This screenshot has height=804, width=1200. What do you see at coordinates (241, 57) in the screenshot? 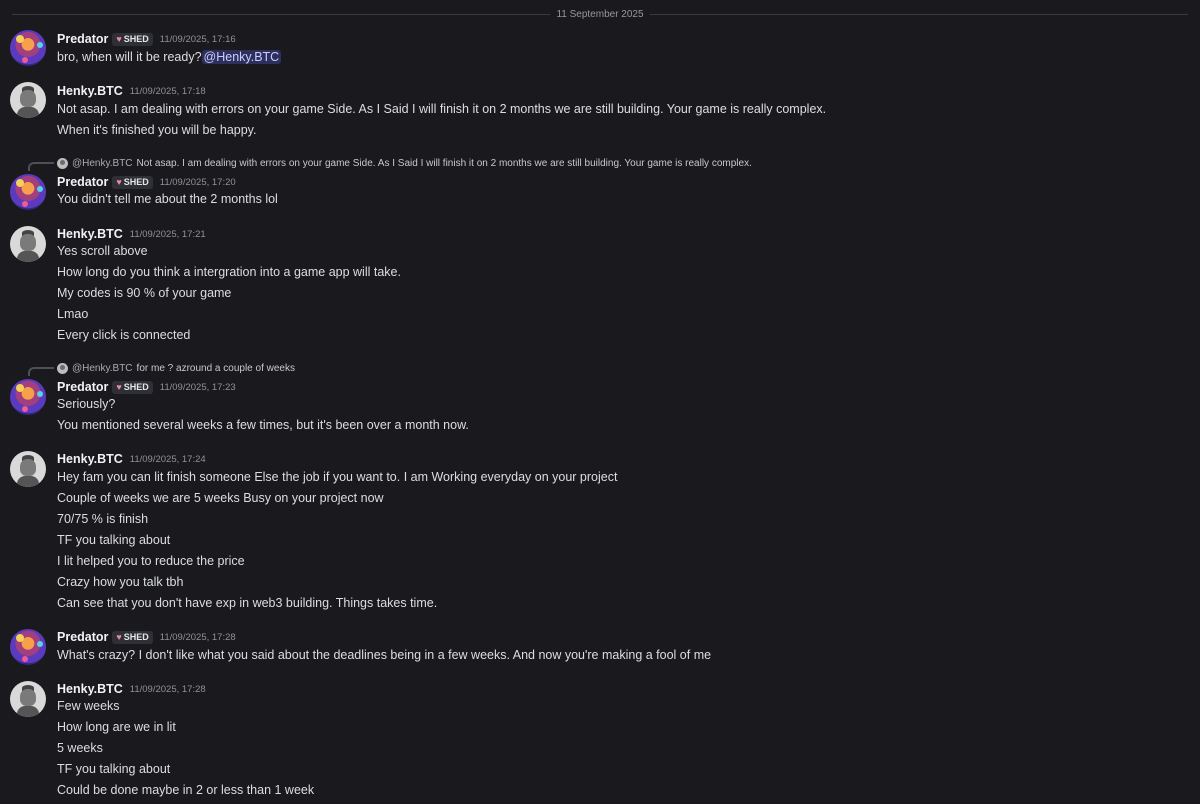
I see `user-mention: @Henky.BTC` at bounding box center [241, 57].